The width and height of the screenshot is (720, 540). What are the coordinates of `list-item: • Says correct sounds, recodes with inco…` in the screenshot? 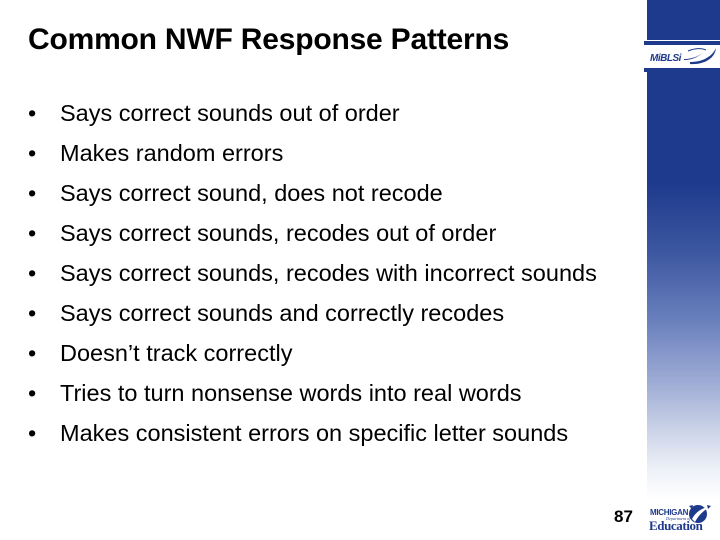 It's located at (327, 273).